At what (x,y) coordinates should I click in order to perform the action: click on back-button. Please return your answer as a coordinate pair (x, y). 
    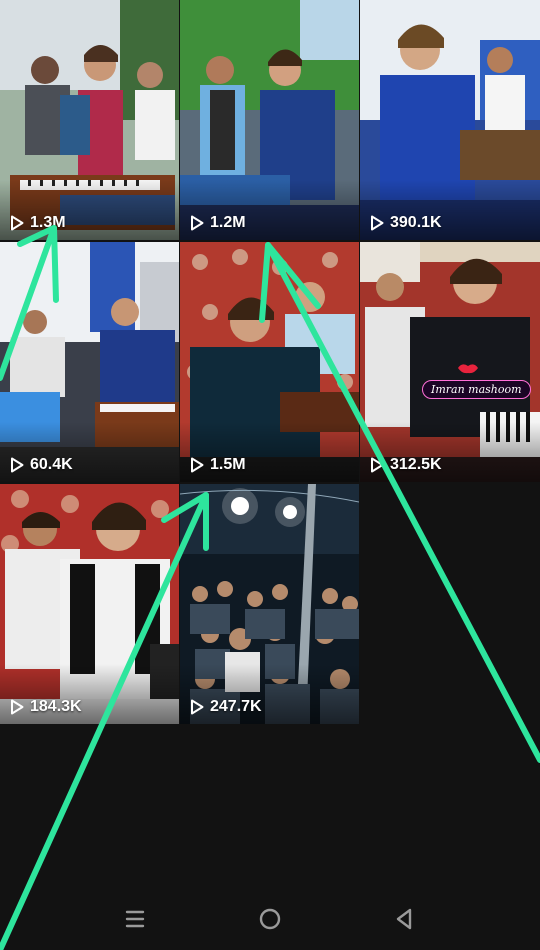
    Looking at the image, I should click on (404, 919).